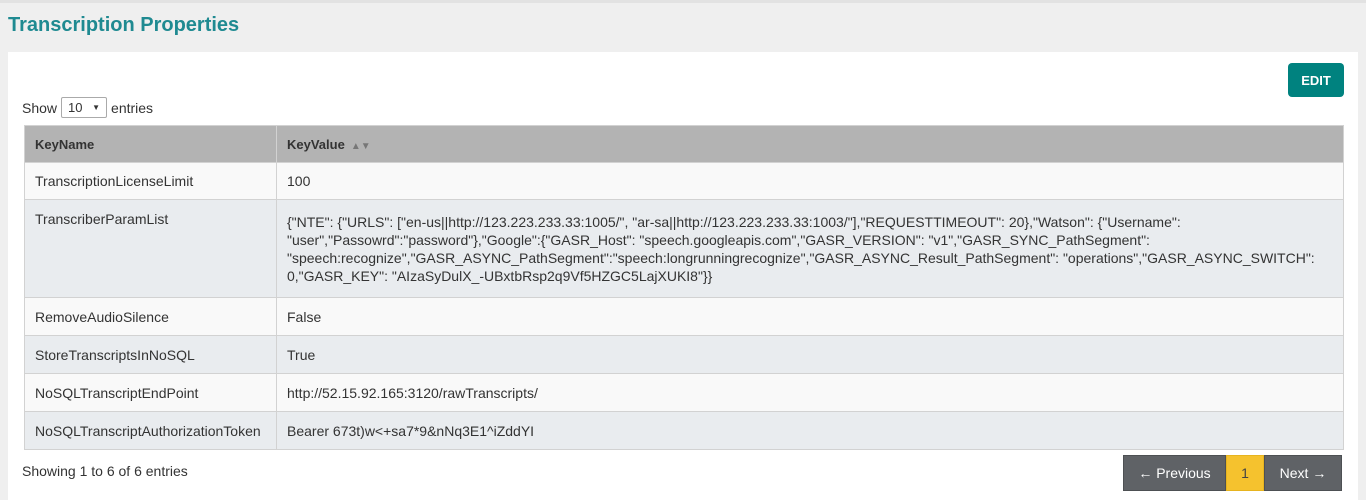 The height and width of the screenshot is (500, 1366). Describe the element at coordinates (150, 430) in the screenshot. I see `key-name-cell: NoSQLTranscriptAuthorizationToken` at that location.